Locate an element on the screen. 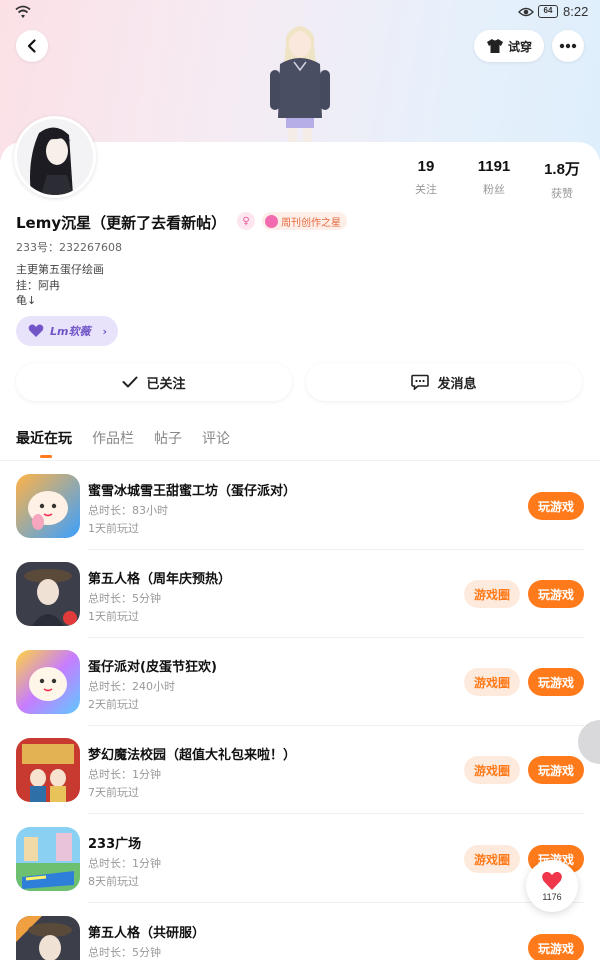  game-duration: 总时长：240小时 is located at coordinates (131, 686).